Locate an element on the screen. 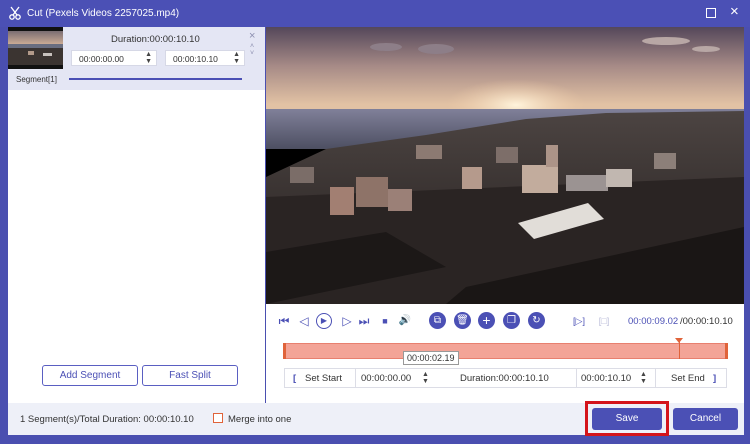  merge-label: Merge into one is located at coordinates (259, 419).